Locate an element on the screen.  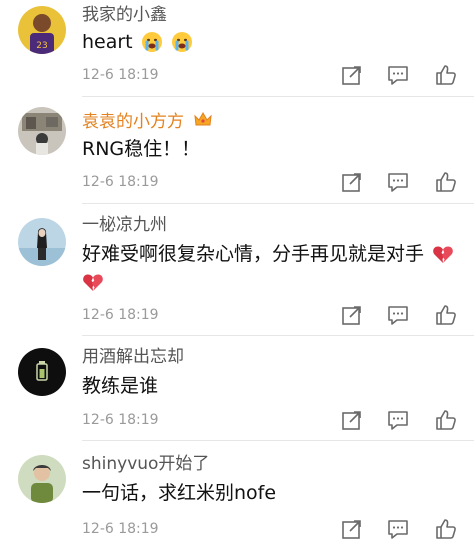
comment-text: RNG稳住！！ is located at coordinates (141, 149).